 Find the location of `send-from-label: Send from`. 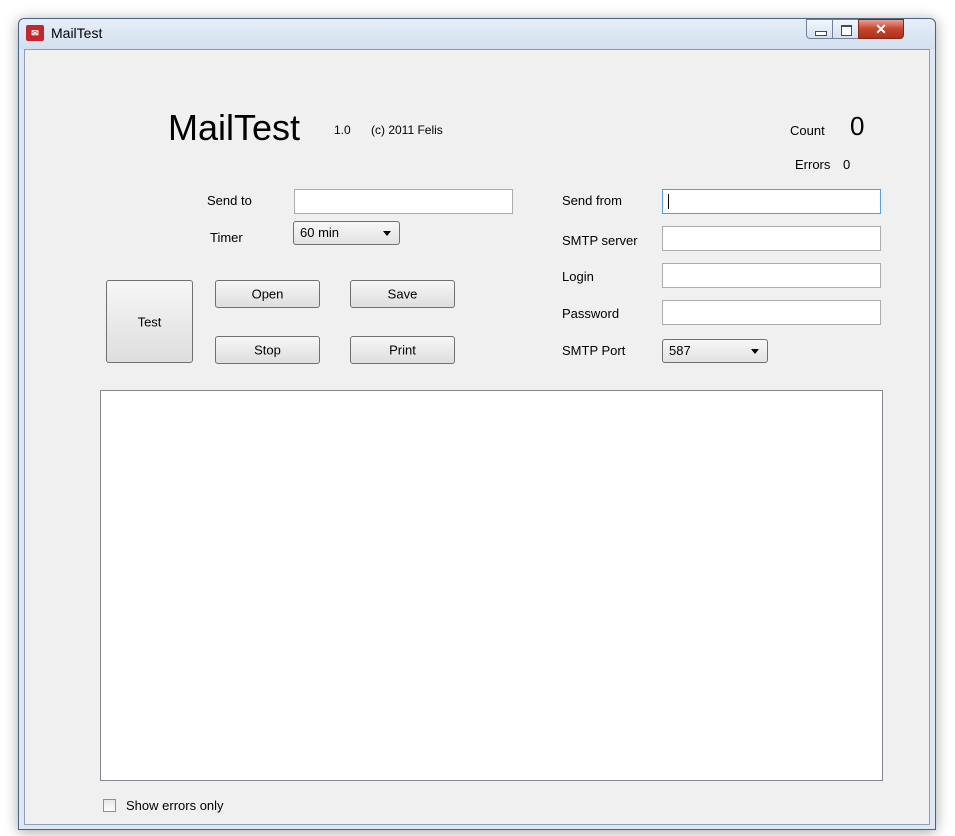

send-from-label: Send from is located at coordinates (592, 200).